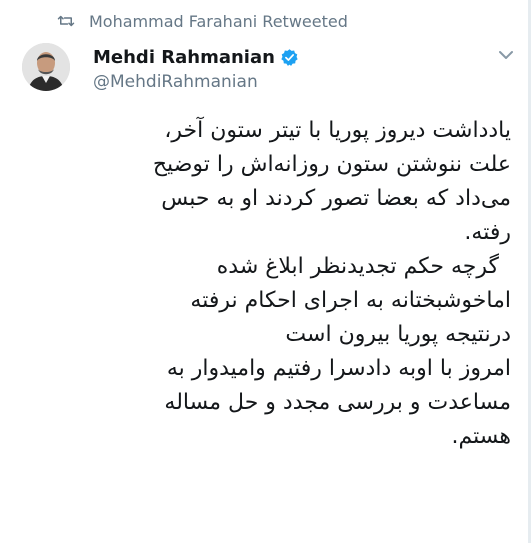 This screenshot has width=531, height=543. Describe the element at coordinates (487, 232) in the screenshot. I see `tweet-line: رفته.` at that location.